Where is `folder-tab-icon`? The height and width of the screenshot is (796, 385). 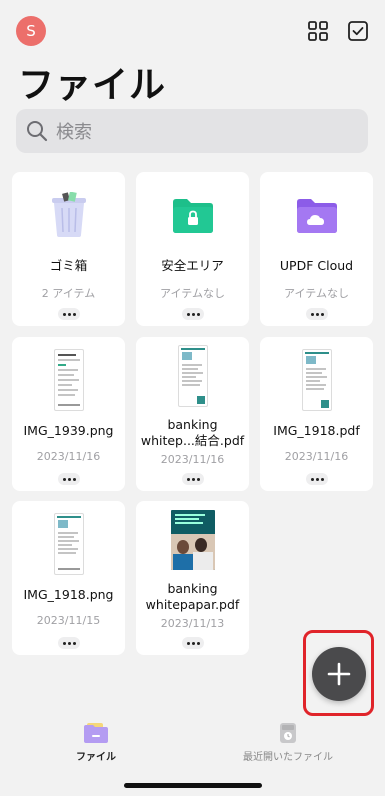 folder-tab-icon is located at coordinates (96, 733).